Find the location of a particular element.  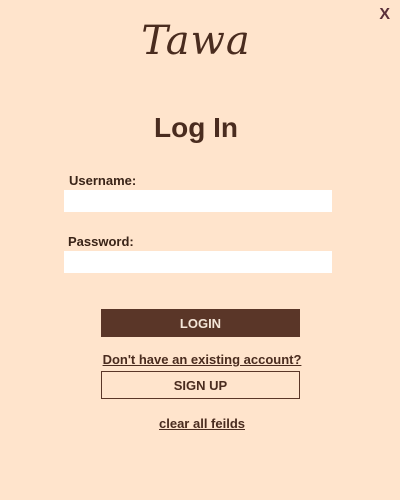

password-label: Password: is located at coordinates (101, 241).